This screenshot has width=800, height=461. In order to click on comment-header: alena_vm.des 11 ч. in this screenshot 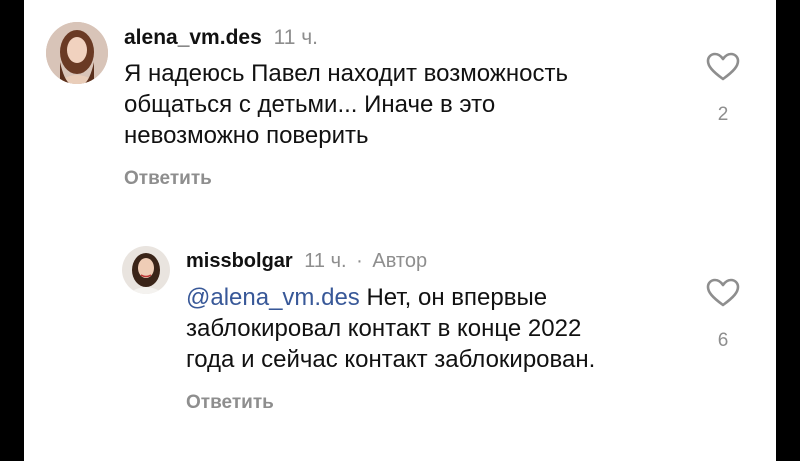, I will do `click(221, 38)`.